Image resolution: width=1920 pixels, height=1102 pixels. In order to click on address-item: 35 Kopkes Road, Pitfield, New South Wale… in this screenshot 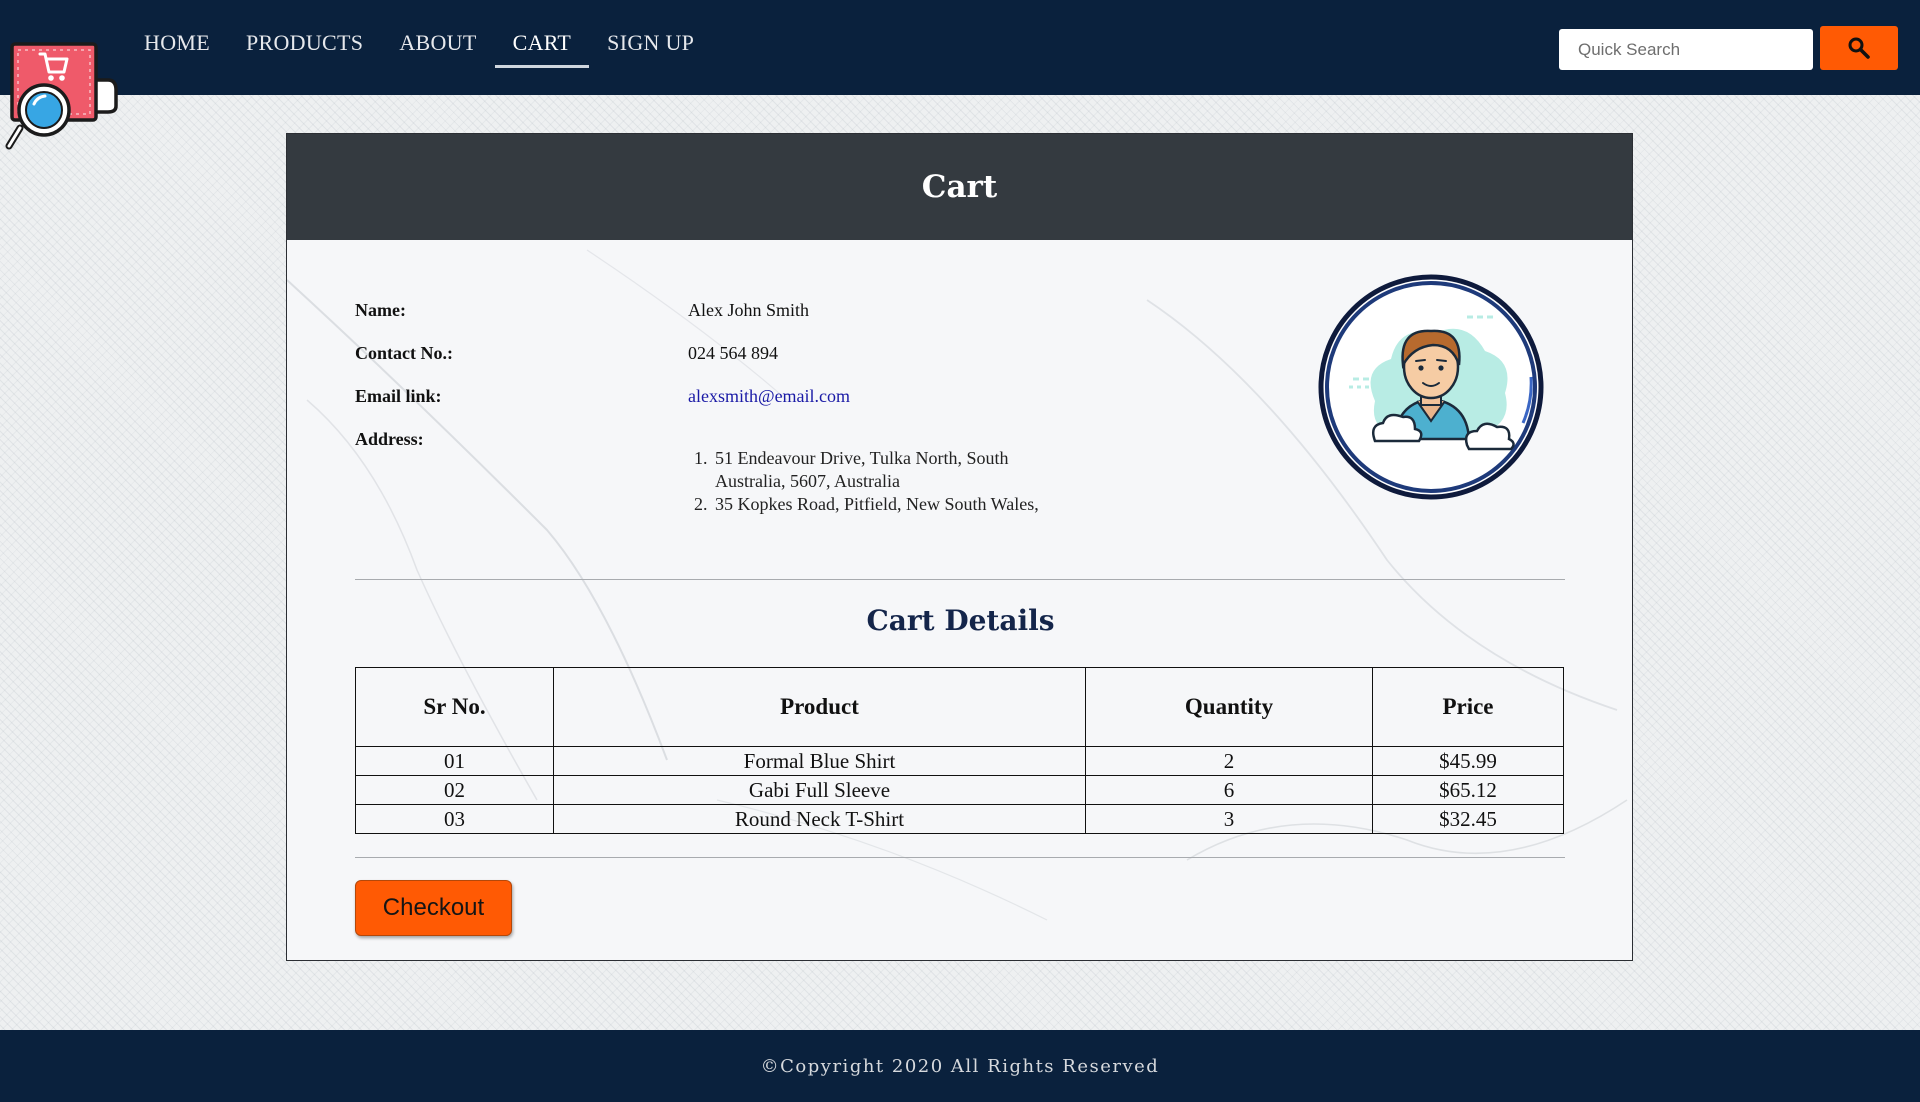, I will do `click(880, 504)`.